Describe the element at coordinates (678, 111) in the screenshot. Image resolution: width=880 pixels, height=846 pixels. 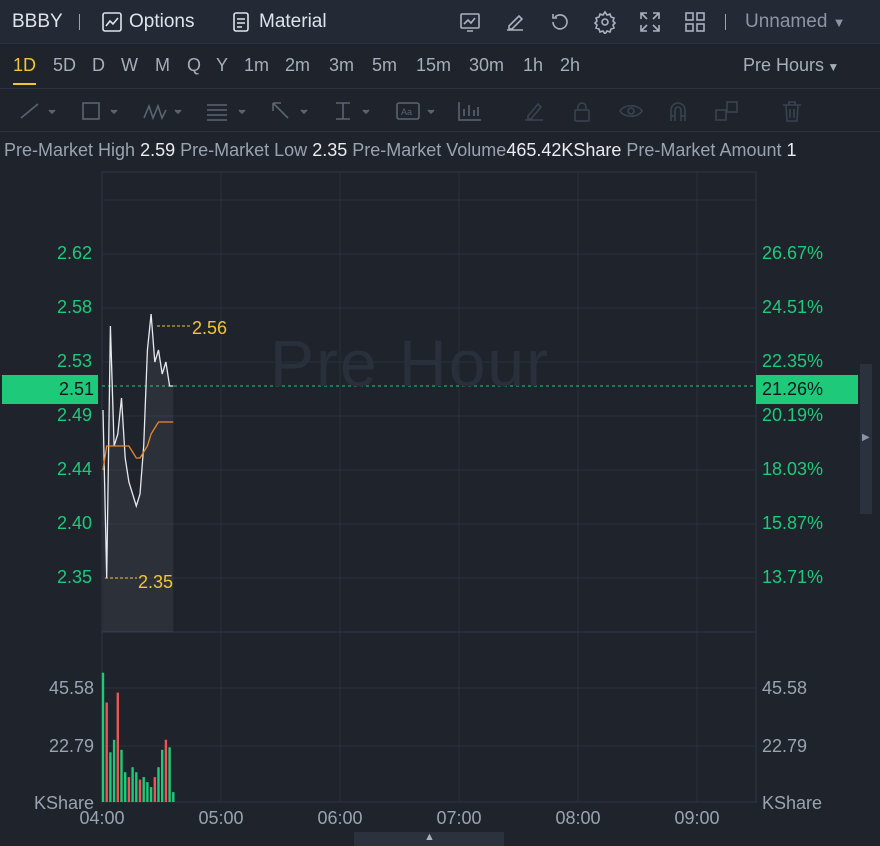
I see `magnet-icon` at that location.